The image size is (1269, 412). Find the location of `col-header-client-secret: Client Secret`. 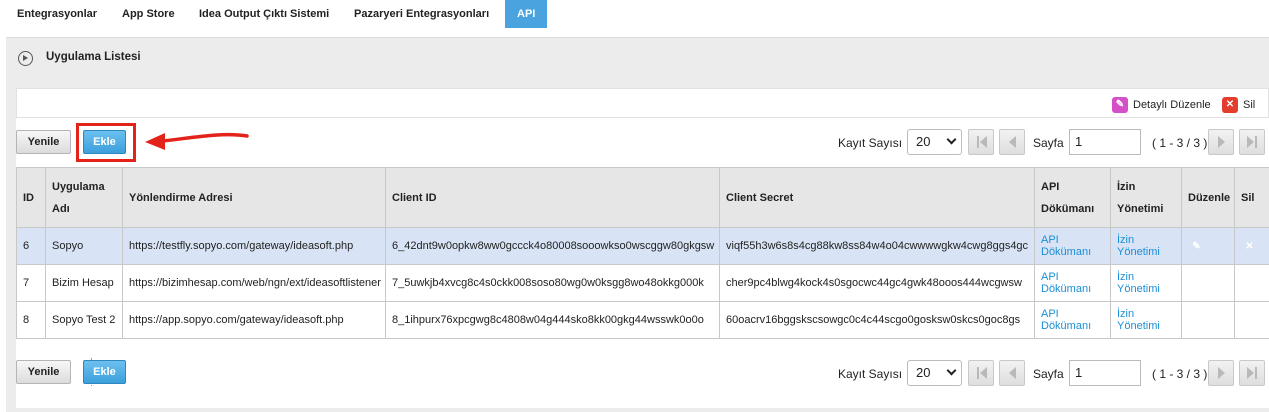

col-header-client-secret: Client Secret is located at coordinates (877, 197).